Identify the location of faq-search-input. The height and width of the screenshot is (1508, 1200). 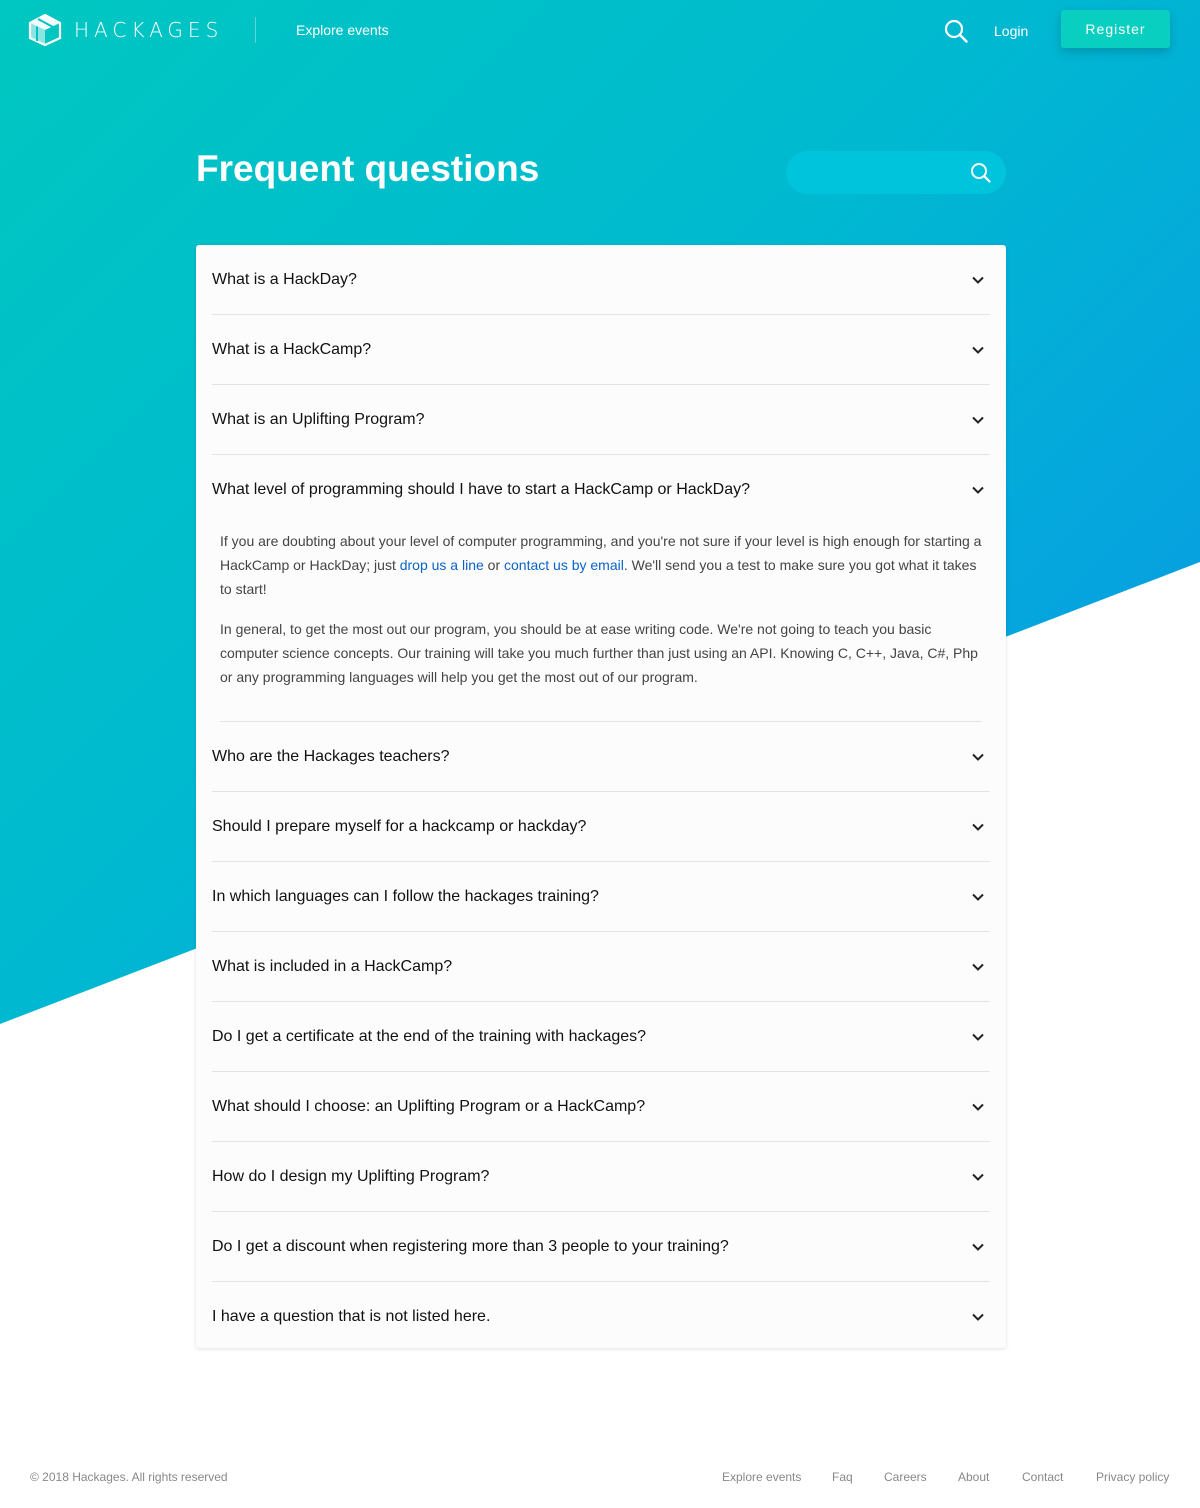
(884, 172).